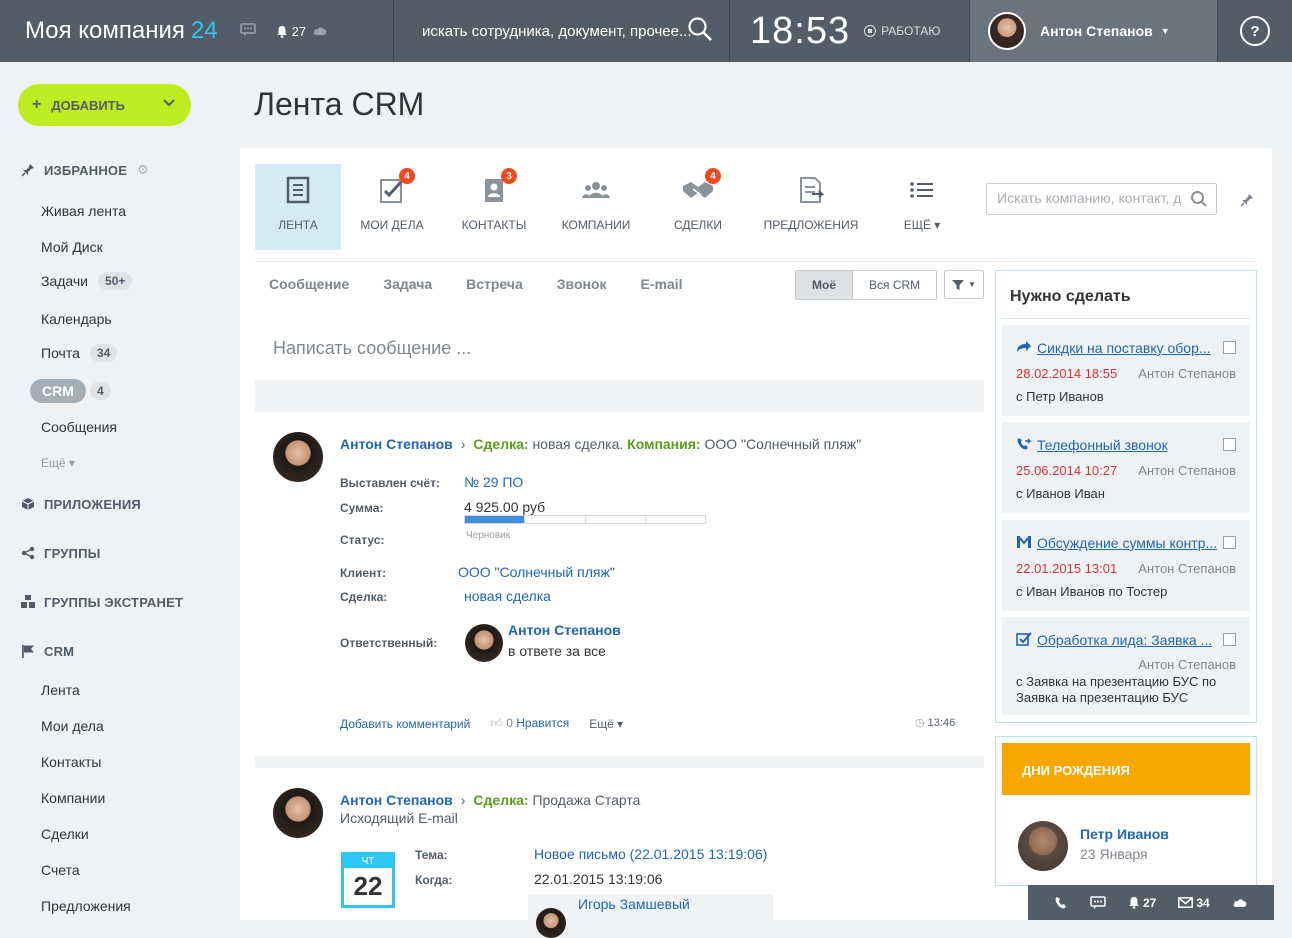 This screenshot has width=1292, height=938. What do you see at coordinates (58, 463) in the screenshot?
I see `sidebar-more: Ещё ▾` at bounding box center [58, 463].